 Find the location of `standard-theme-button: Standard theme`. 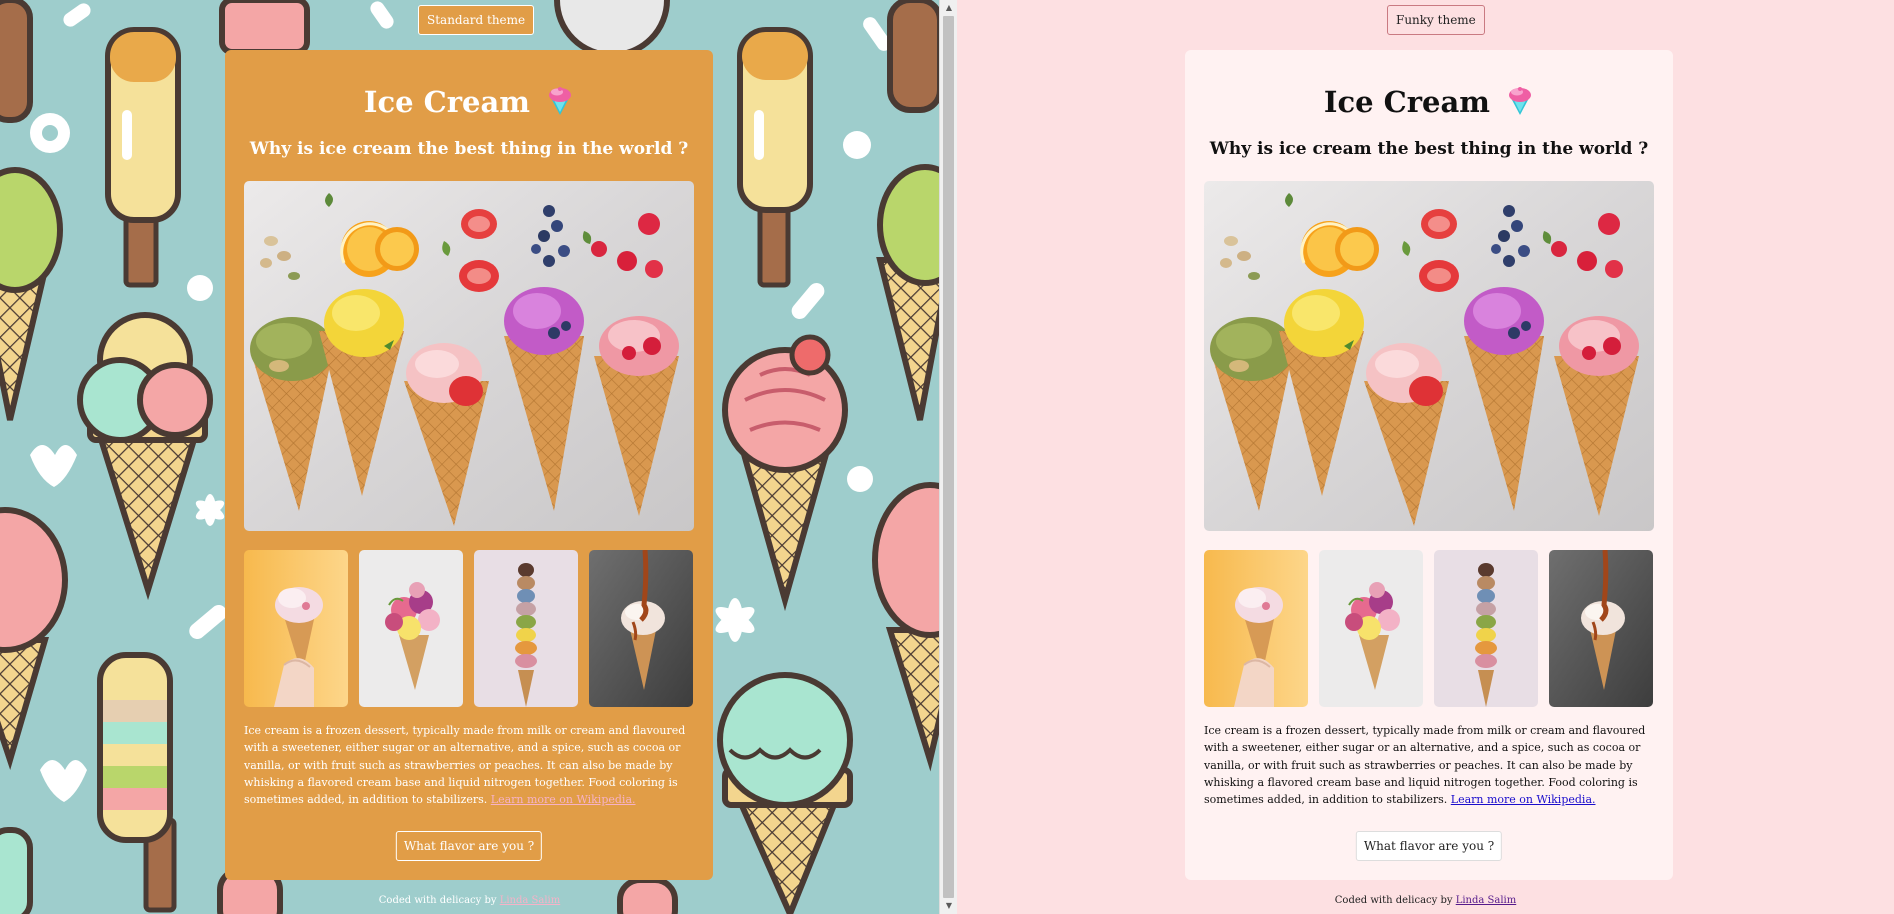

standard-theme-button: Standard theme is located at coordinates (476, 20).